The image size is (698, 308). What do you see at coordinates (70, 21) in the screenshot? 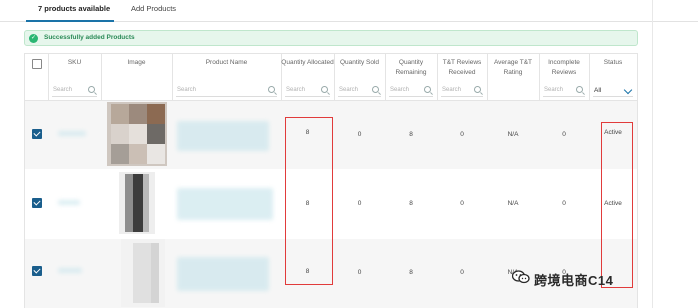
I see `active-tab-indicator` at bounding box center [70, 21].